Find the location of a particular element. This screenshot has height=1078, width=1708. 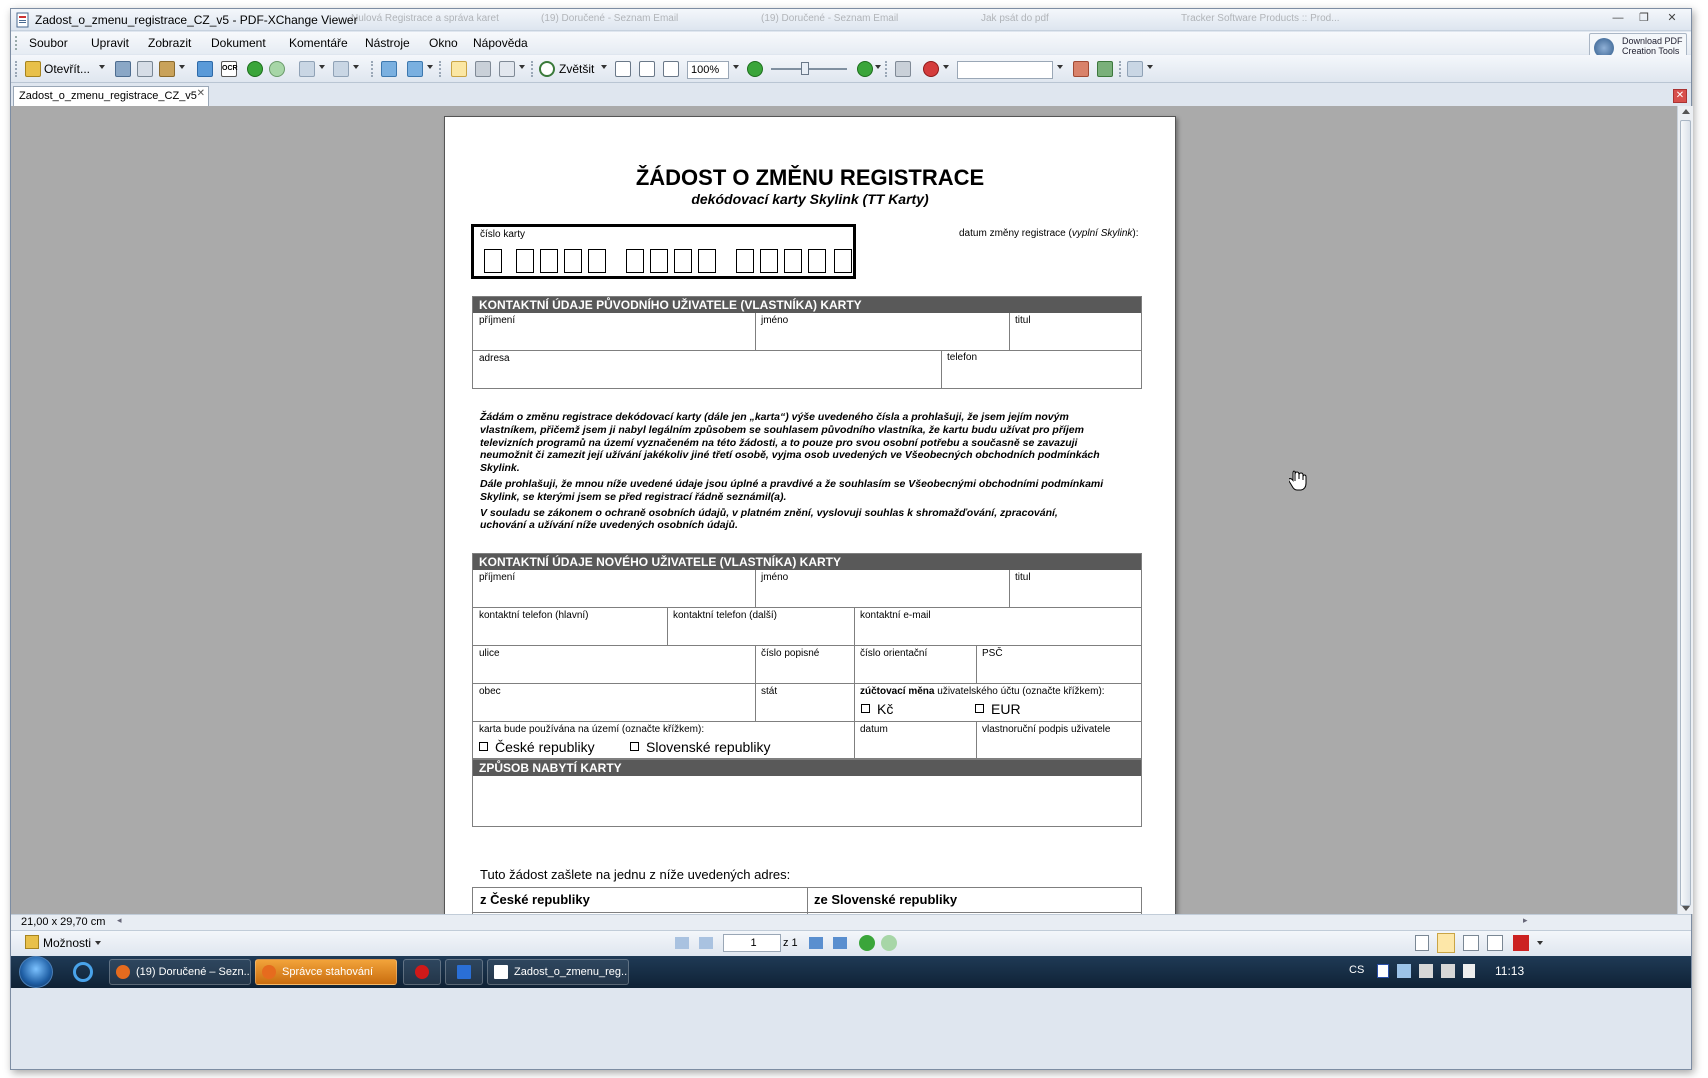

fit-width-icon is located at coordinates (671, 69).